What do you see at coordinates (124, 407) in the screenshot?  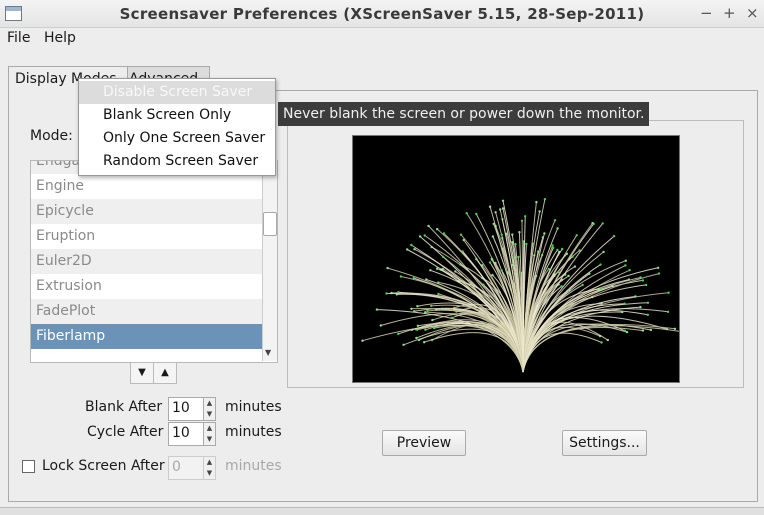 I see `blank-after-label: Blank After` at bounding box center [124, 407].